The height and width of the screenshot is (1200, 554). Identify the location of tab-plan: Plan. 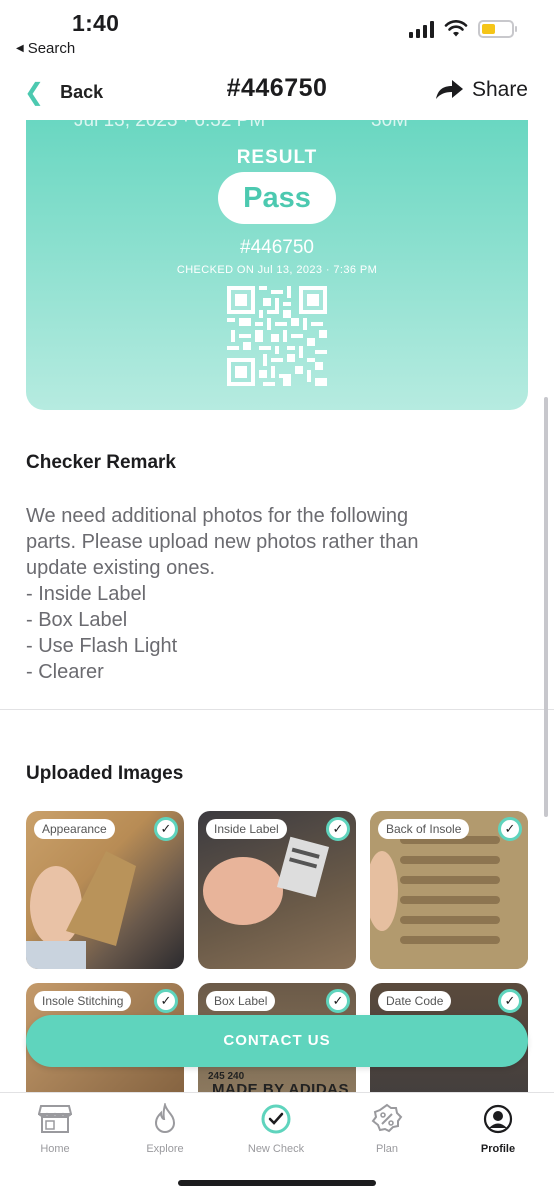
(387, 1129).